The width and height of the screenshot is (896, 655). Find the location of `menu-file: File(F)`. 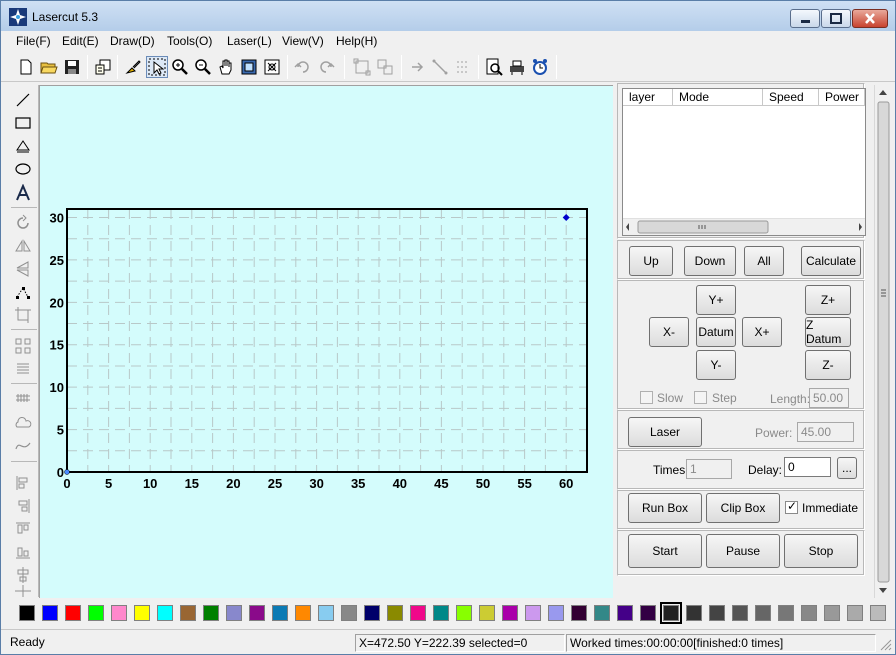

menu-file: File(F) is located at coordinates (33, 41).